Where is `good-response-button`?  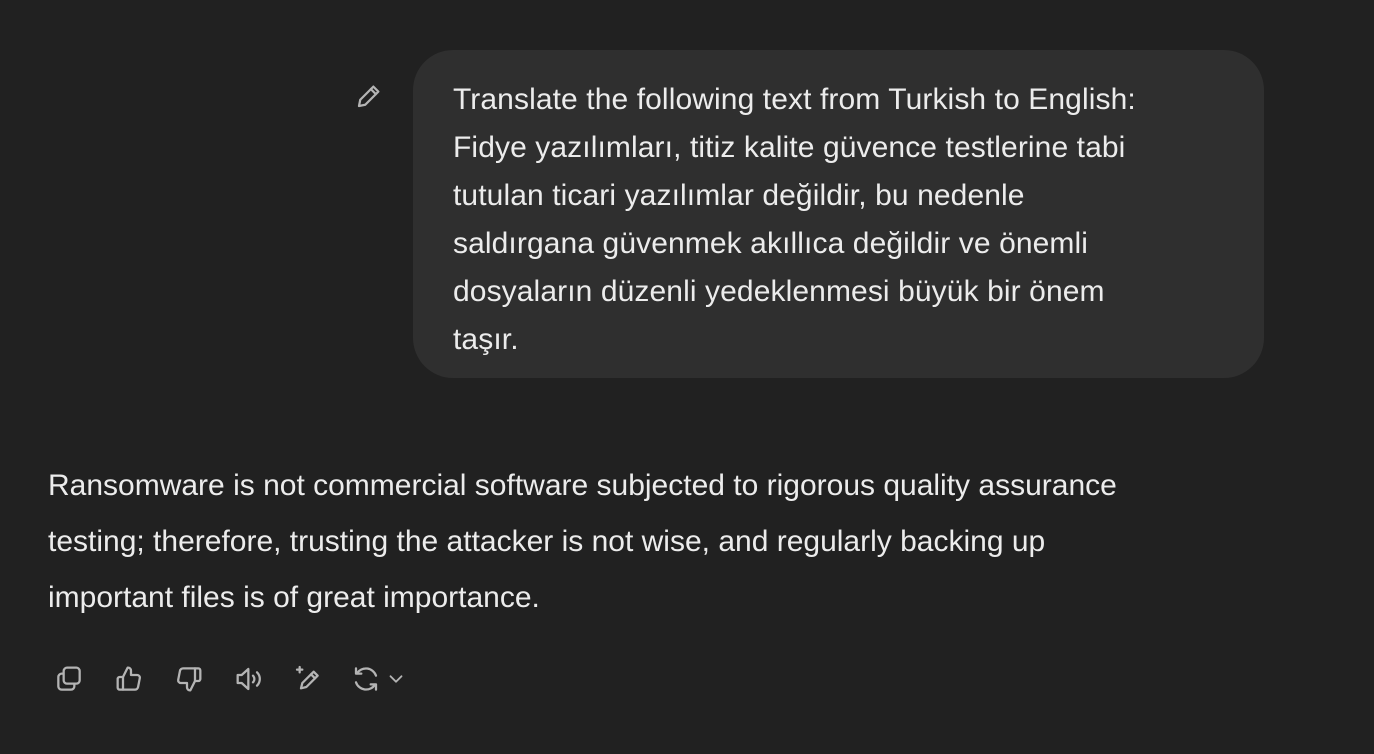 good-response-button is located at coordinates (129, 679).